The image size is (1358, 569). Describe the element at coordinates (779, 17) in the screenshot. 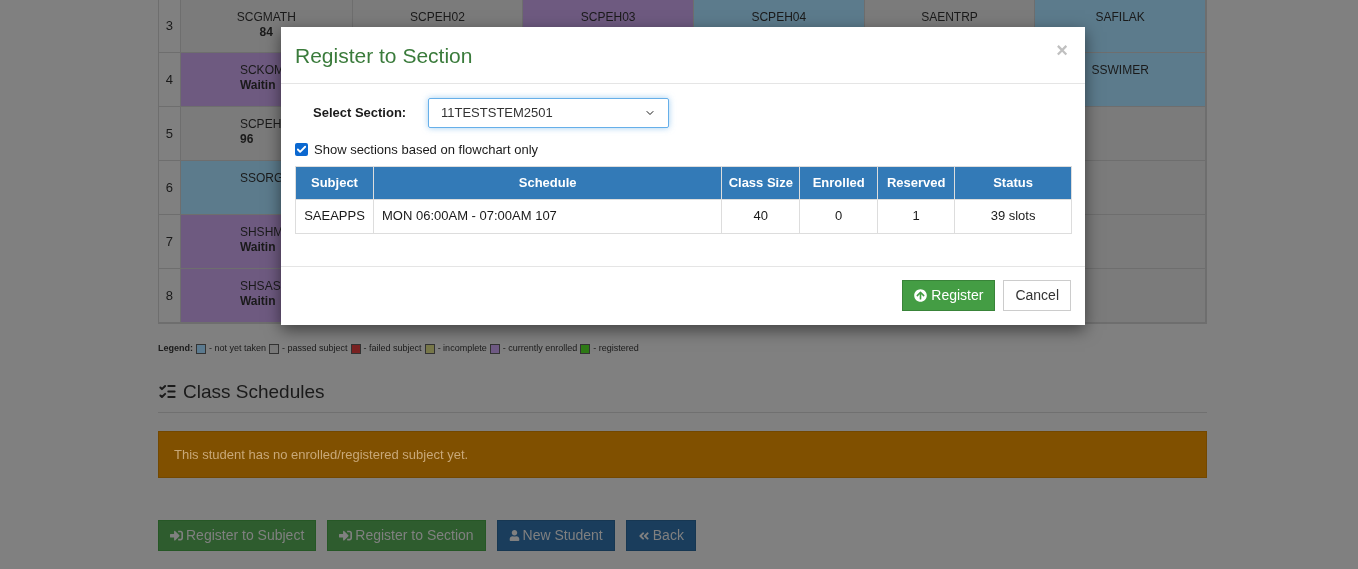

I see `subject-code: SCPEH04` at that location.